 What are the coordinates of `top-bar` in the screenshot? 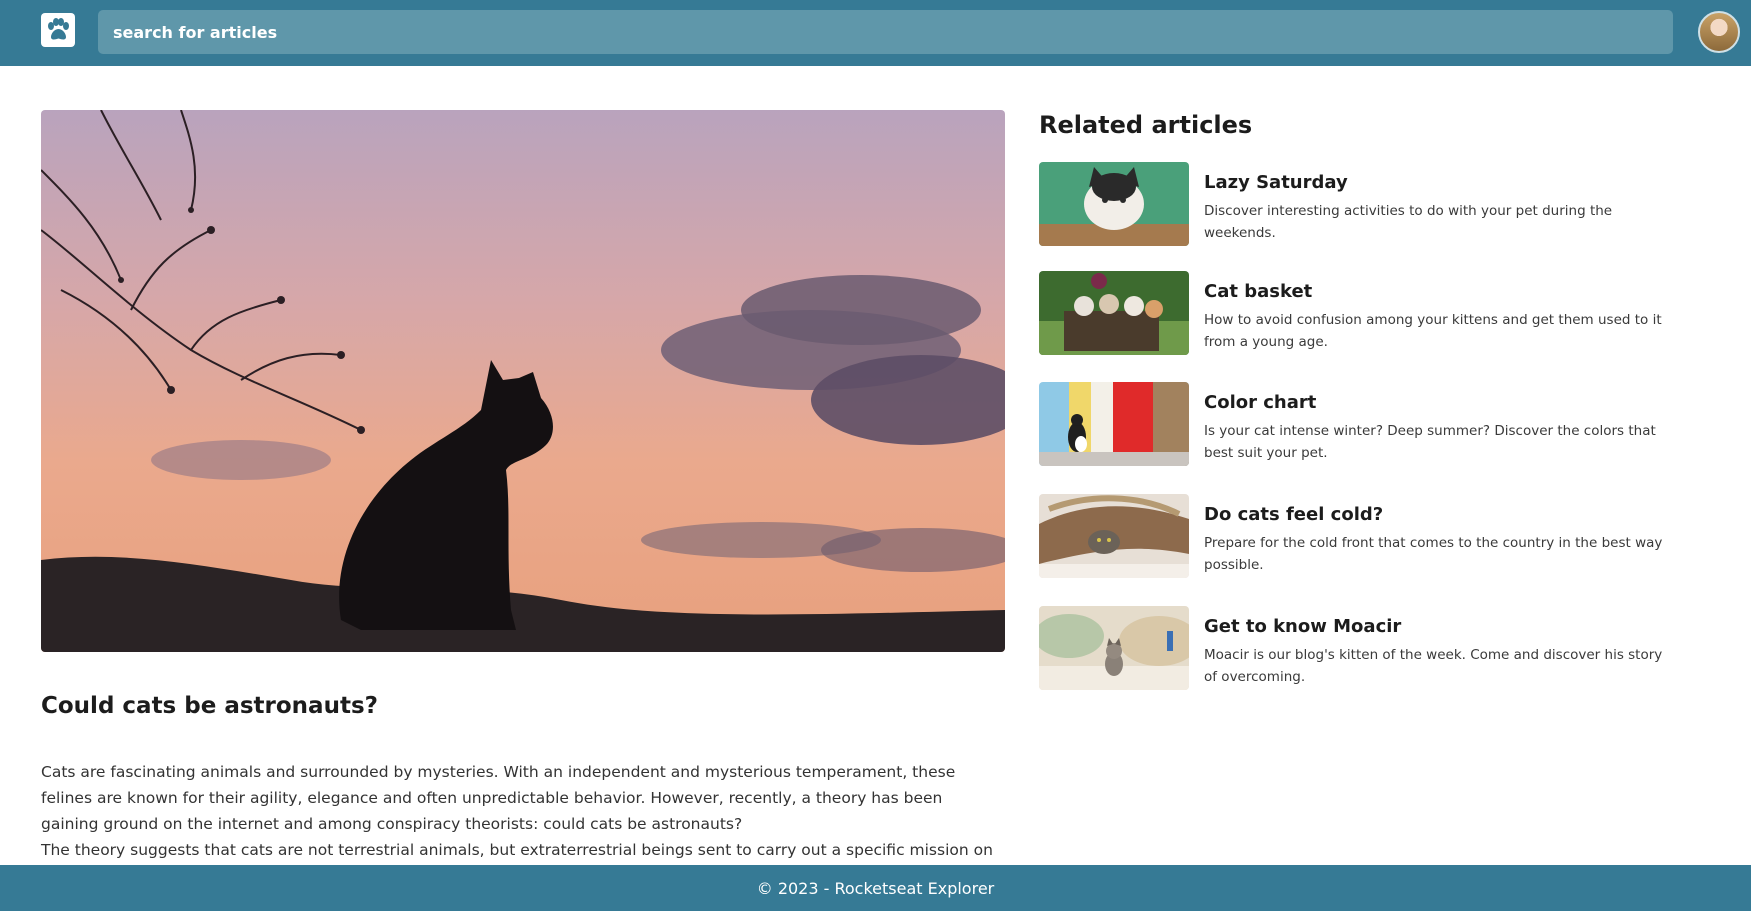 It's located at (875, 33).